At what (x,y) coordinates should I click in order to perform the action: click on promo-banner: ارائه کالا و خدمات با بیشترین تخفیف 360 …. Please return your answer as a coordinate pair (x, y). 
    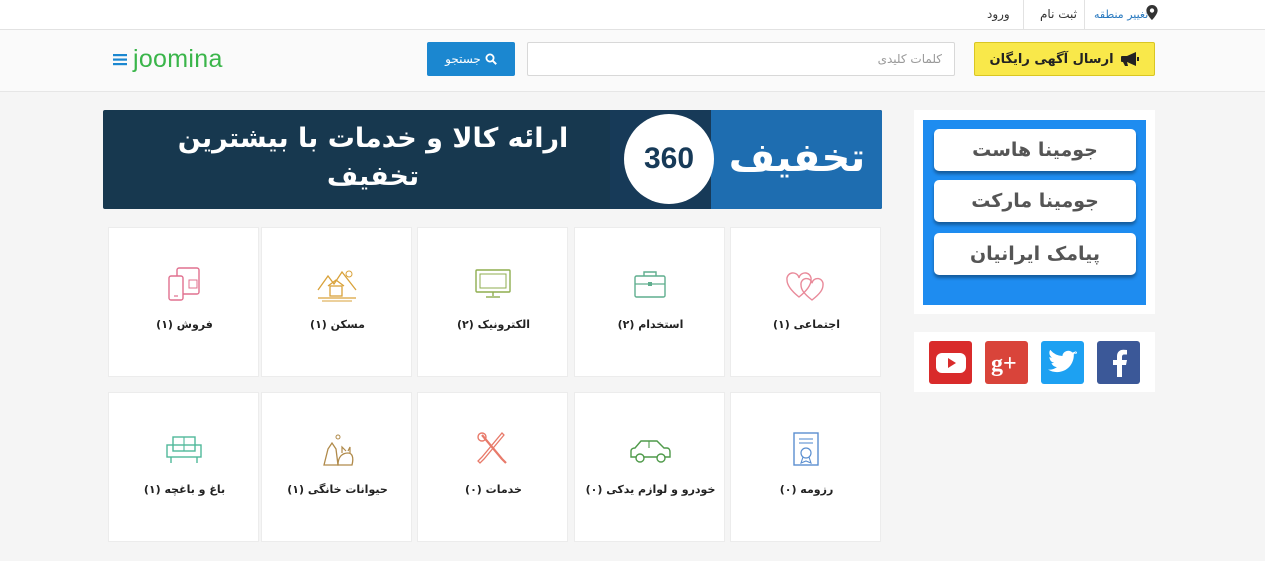
    Looking at the image, I should click on (492, 159).